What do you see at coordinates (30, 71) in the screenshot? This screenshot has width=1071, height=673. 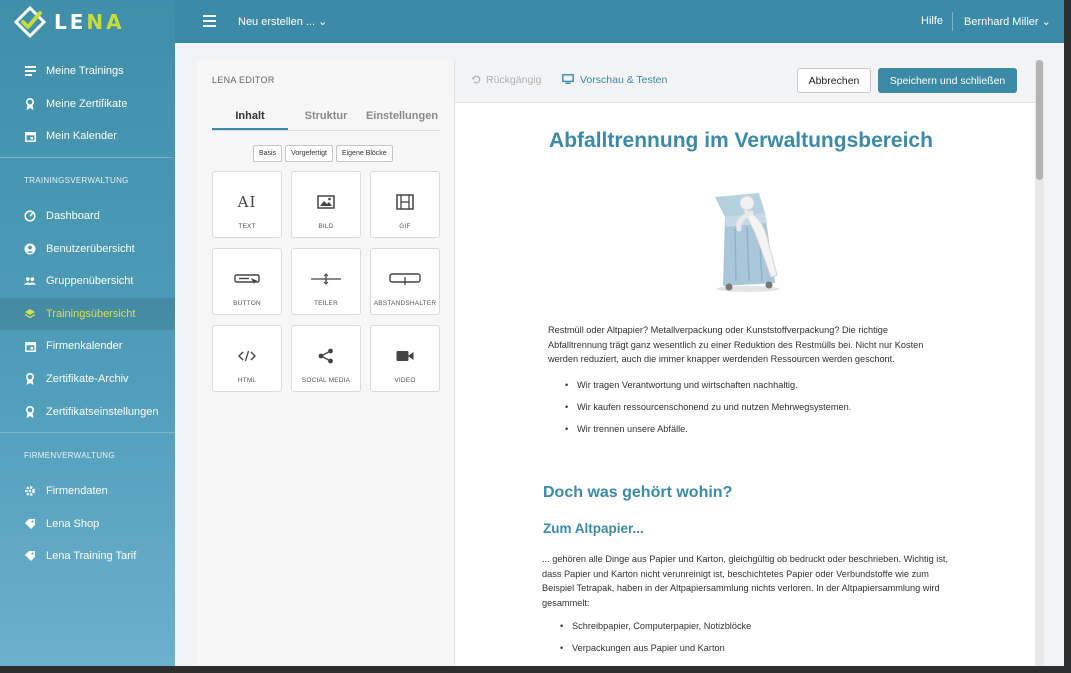 I see `list-icon` at bounding box center [30, 71].